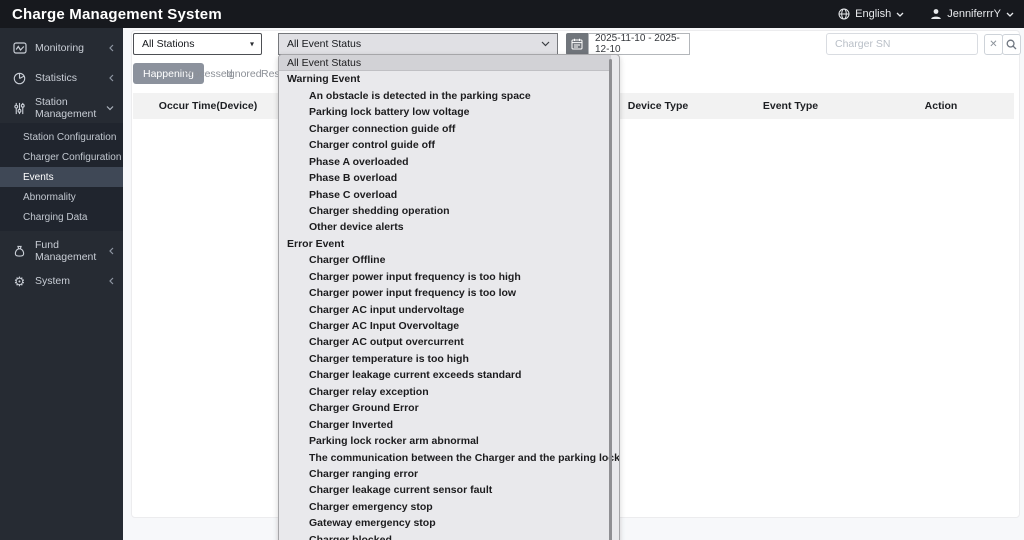 The image size is (1024, 540). I want to click on event-status-option: Charger Offline, so click(449, 260).